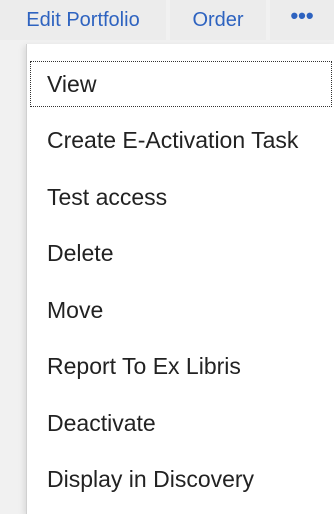 Image resolution: width=334 pixels, height=514 pixels. What do you see at coordinates (180, 310) in the screenshot?
I see `menu-item-move: Move` at bounding box center [180, 310].